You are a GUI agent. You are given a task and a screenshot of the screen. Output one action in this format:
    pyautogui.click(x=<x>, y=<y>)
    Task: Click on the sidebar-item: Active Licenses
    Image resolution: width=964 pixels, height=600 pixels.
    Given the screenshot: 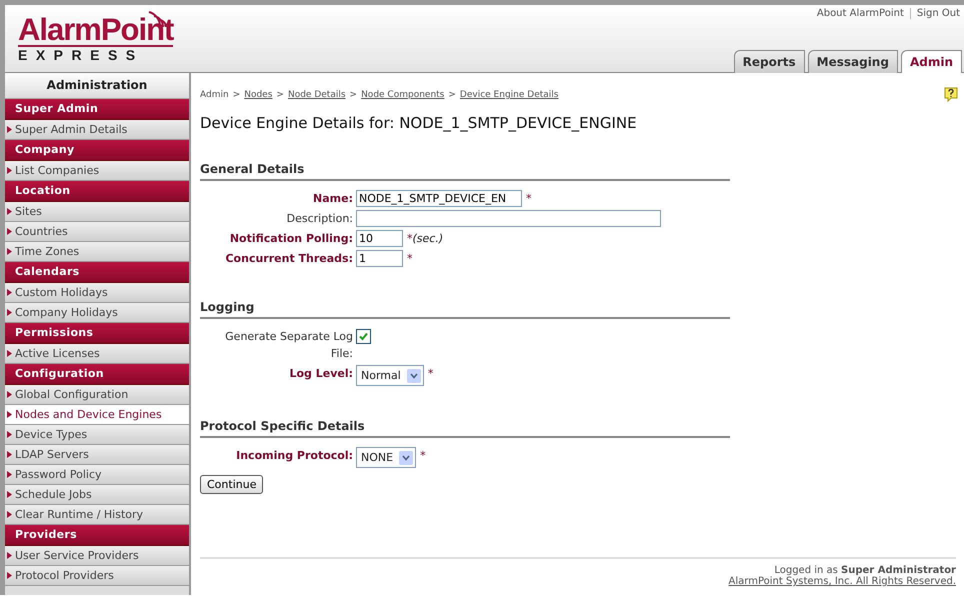 What is the action you would take?
    pyautogui.click(x=97, y=354)
    